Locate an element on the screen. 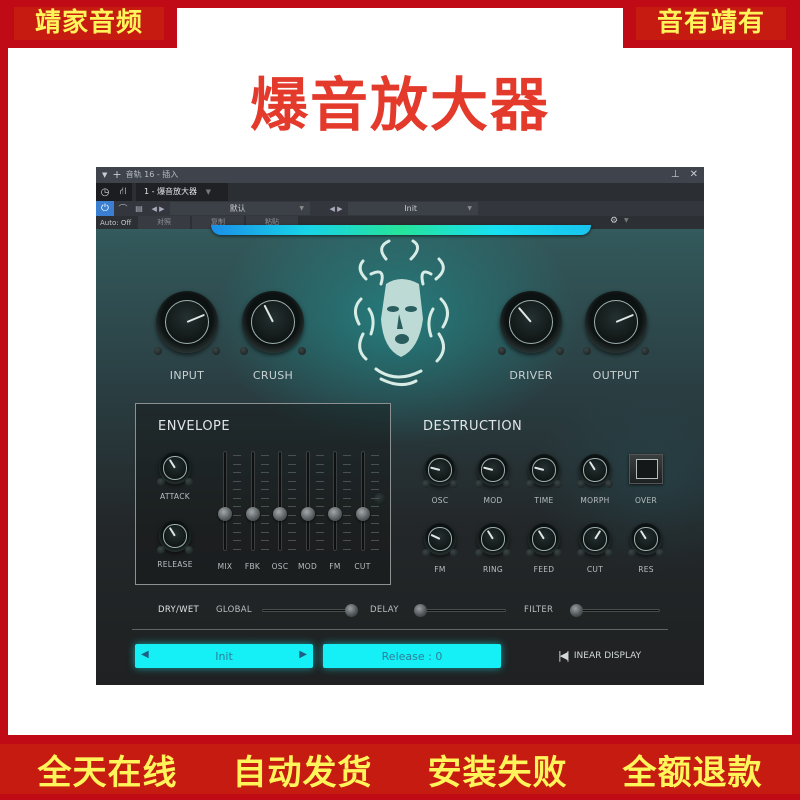 The width and height of the screenshot is (800, 800). power-icon: ◷ is located at coordinates (105, 192).